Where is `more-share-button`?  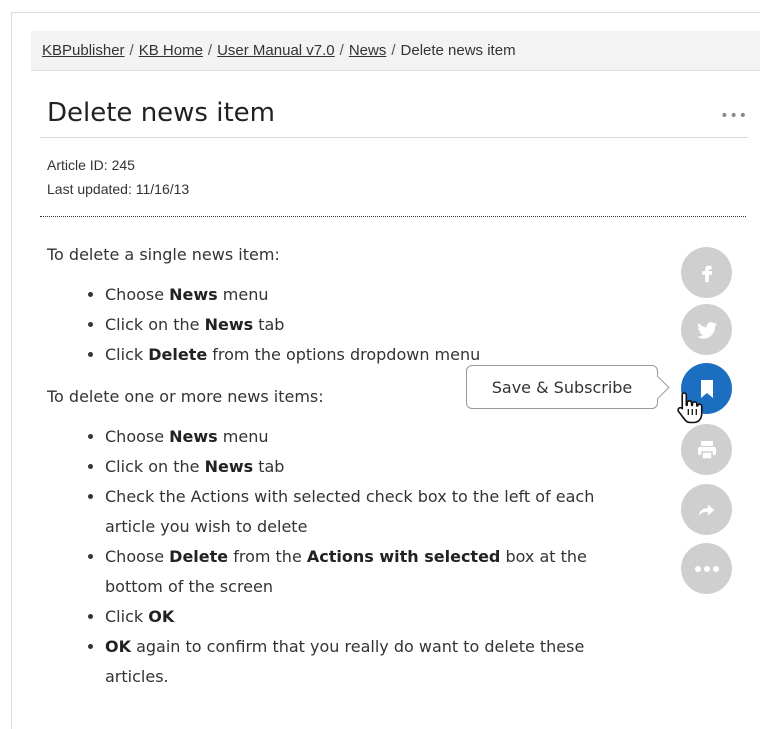
more-share-button is located at coordinates (706, 568).